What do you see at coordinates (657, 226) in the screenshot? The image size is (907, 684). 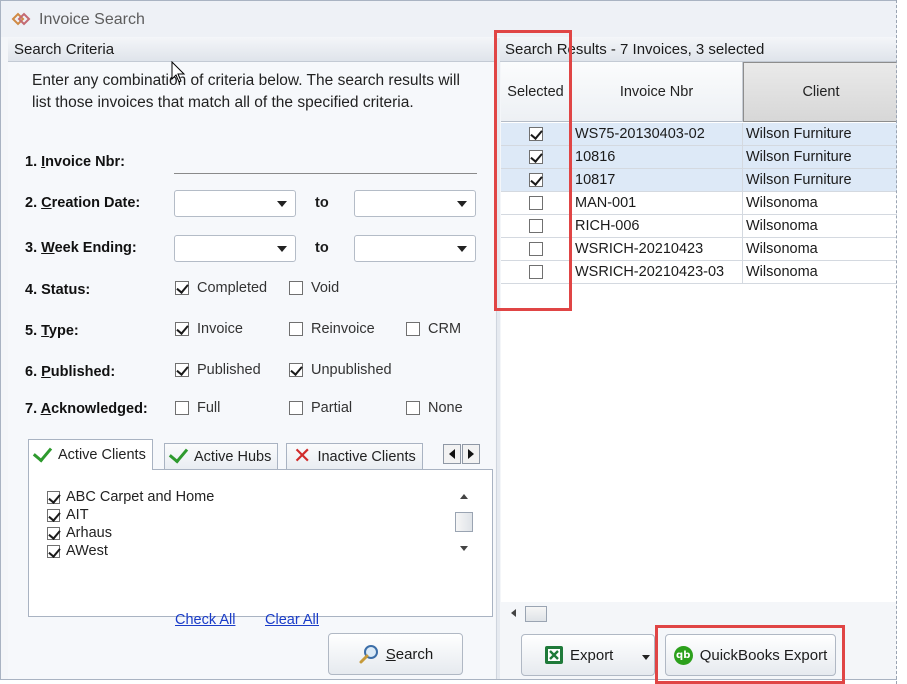 I see `invoice-nbr-cell: RICH-006` at bounding box center [657, 226].